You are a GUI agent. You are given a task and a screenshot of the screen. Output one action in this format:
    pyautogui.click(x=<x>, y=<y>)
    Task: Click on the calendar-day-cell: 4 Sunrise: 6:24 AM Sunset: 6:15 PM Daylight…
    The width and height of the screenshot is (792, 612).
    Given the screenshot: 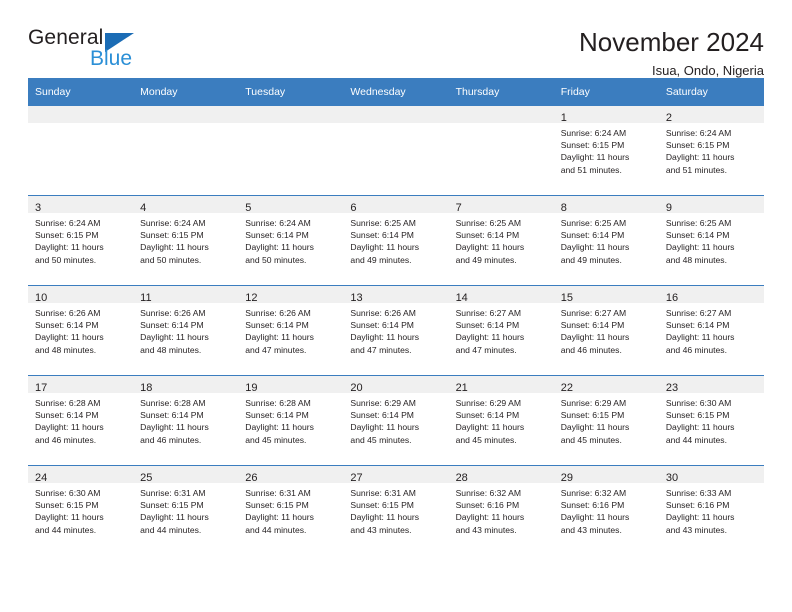 What is the action you would take?
    pyautogui.click(x=186, y=240)
    